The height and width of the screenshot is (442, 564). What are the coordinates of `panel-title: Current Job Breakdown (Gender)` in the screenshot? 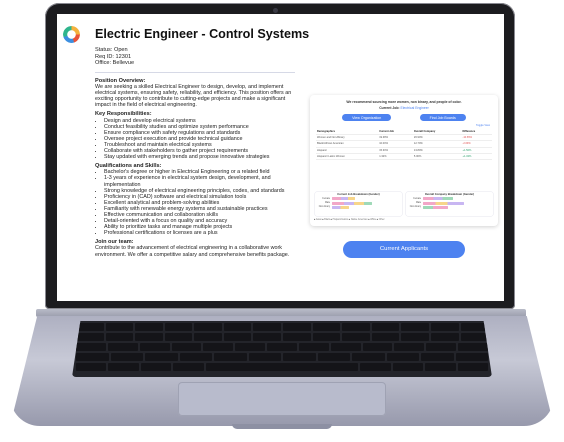 It's located at (358, 194).